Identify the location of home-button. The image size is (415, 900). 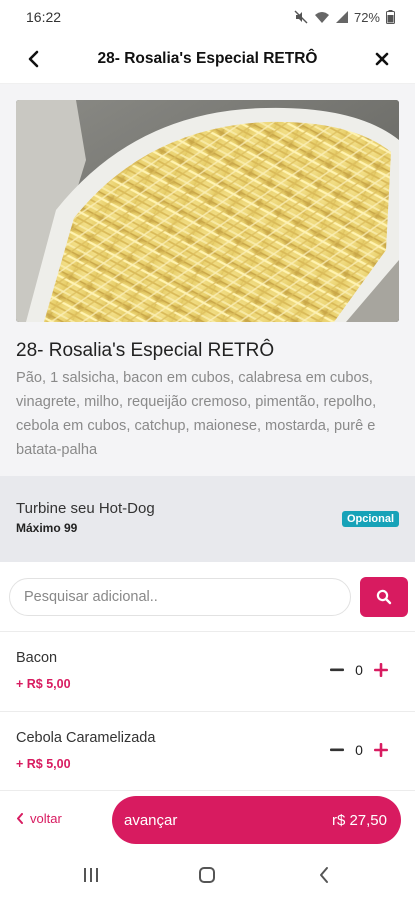
(207, 875).